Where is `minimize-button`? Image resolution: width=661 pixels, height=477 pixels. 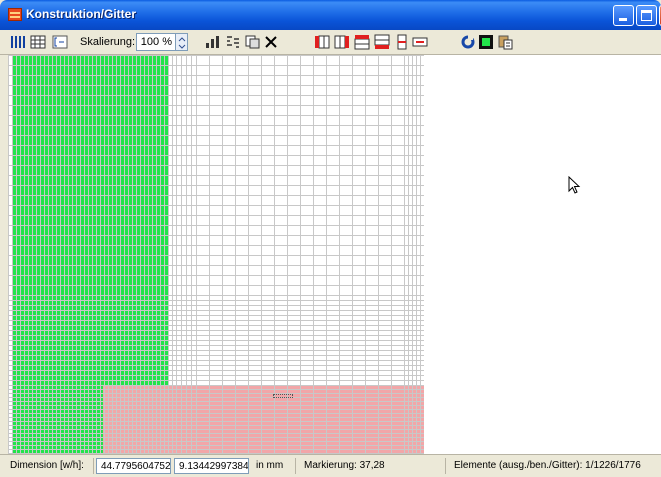 minimize-button is located at coordinates (623, 15).